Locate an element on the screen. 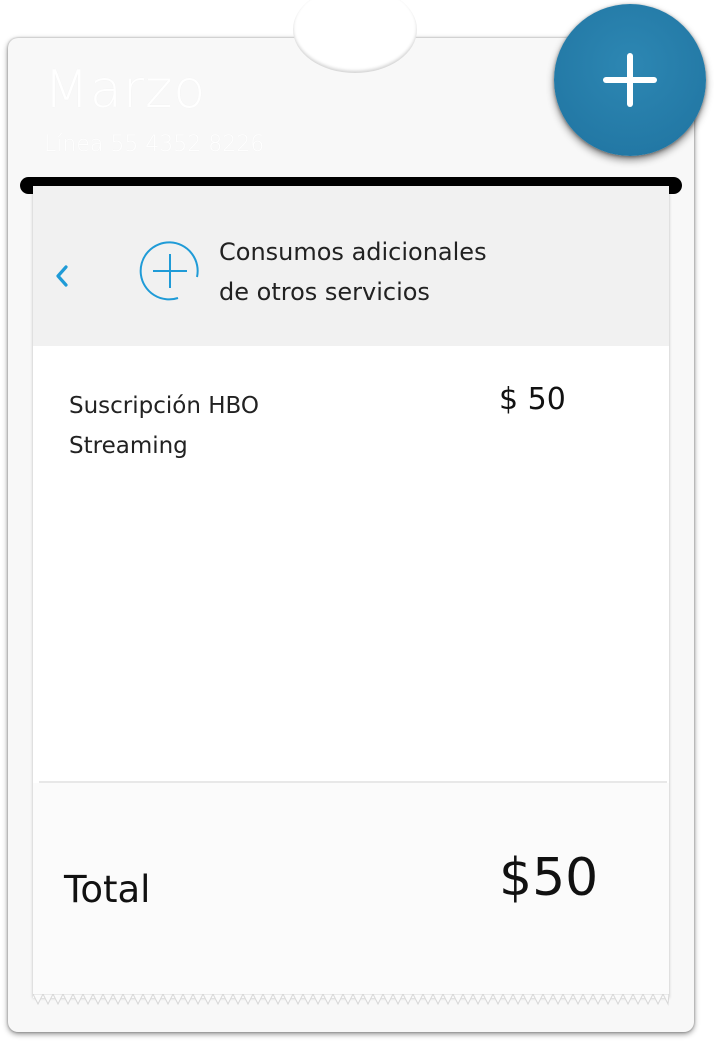  item-name-line2: Streaming is located at coordinates (128, 446).